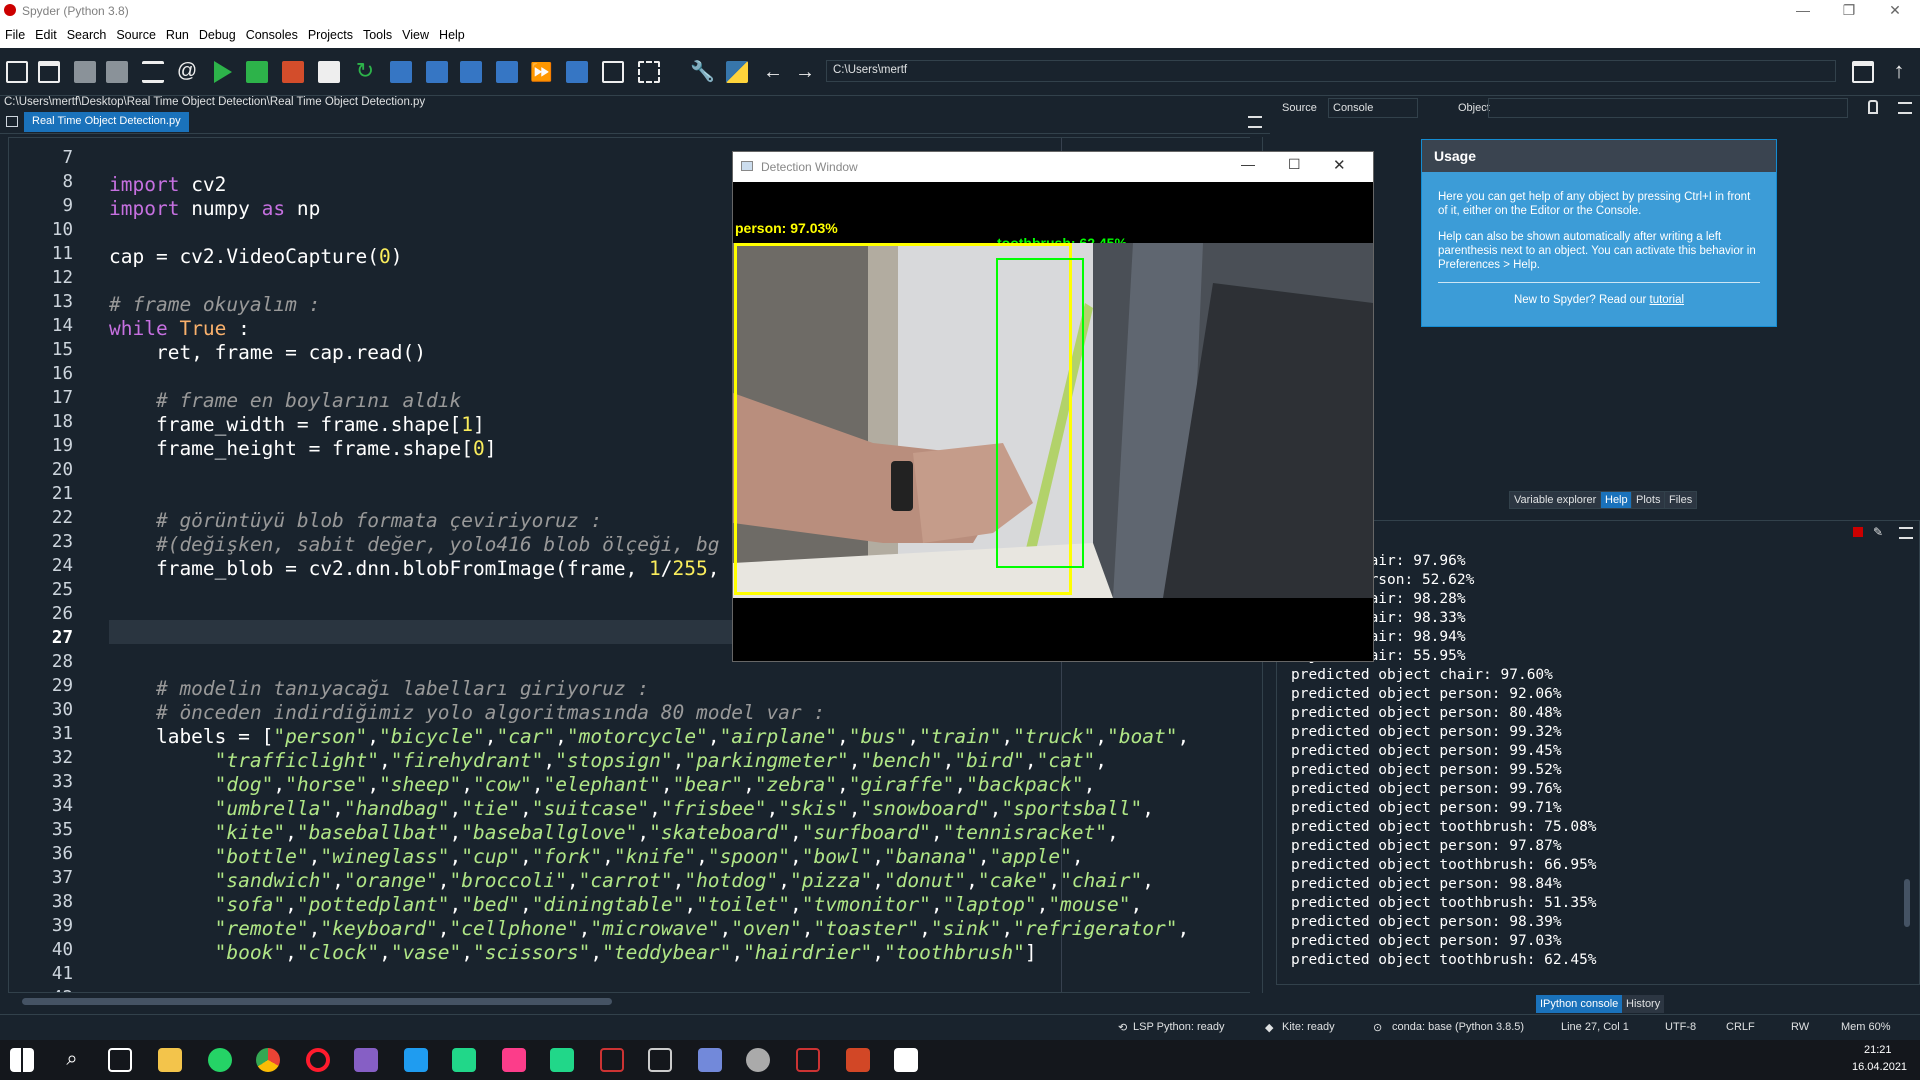 The height and width of the screenshot is (1080, 1920). Describe the element at coordinates (62, 878) in the screenshot. I see `line-number: 37` at that location.